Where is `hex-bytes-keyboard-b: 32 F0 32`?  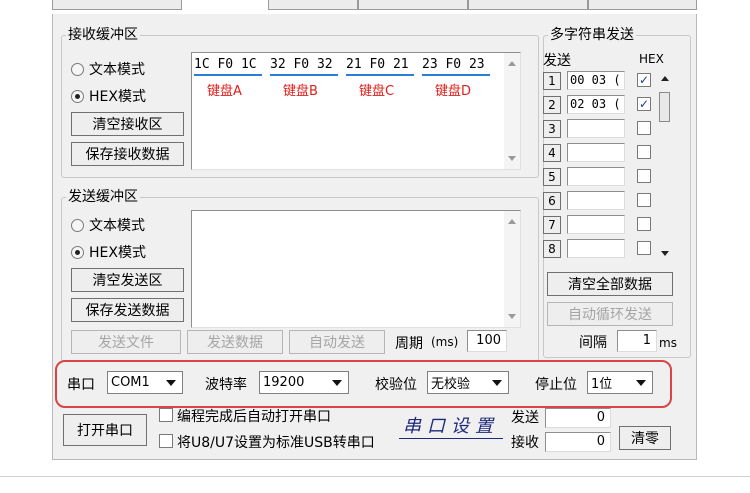 hex-bytes-keyboard-b: 32 F0 32 is located at coordinates (301, 64).